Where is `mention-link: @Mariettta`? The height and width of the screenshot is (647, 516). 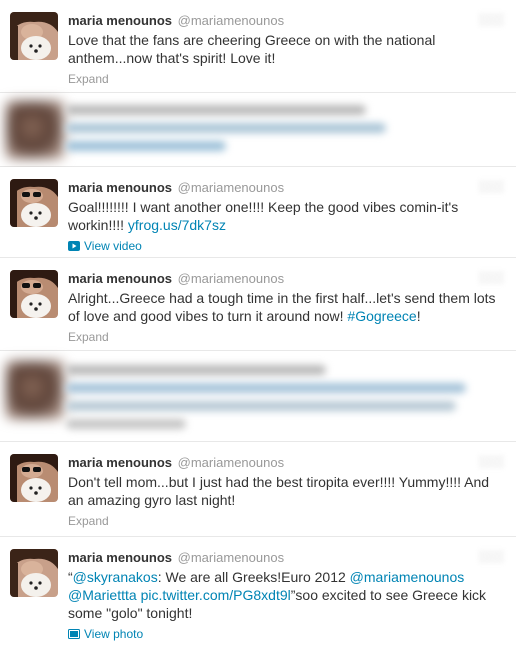 mention-link: @Mariettta is located at coordinates (102, 595).